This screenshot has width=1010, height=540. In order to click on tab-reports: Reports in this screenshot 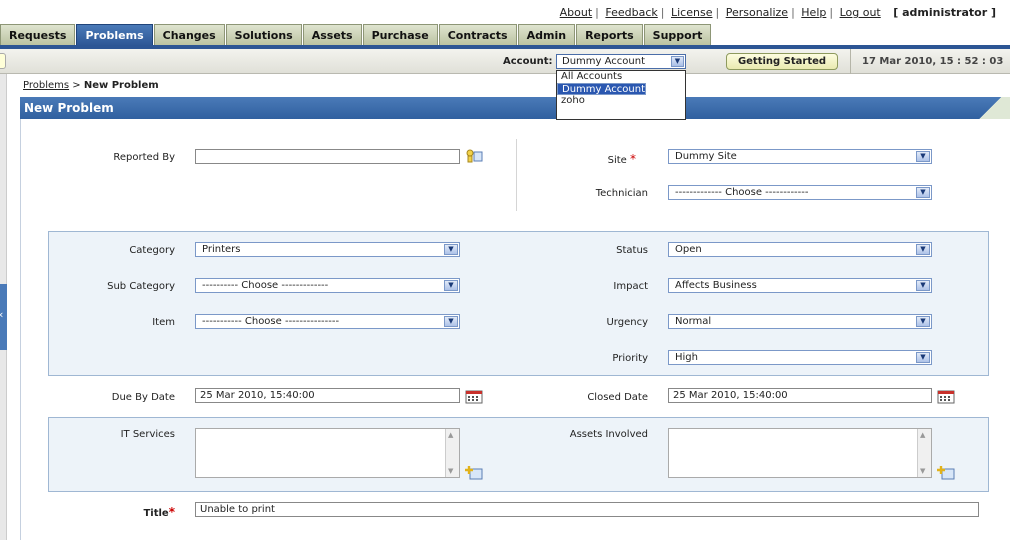, I will do `click(609, 35)`.